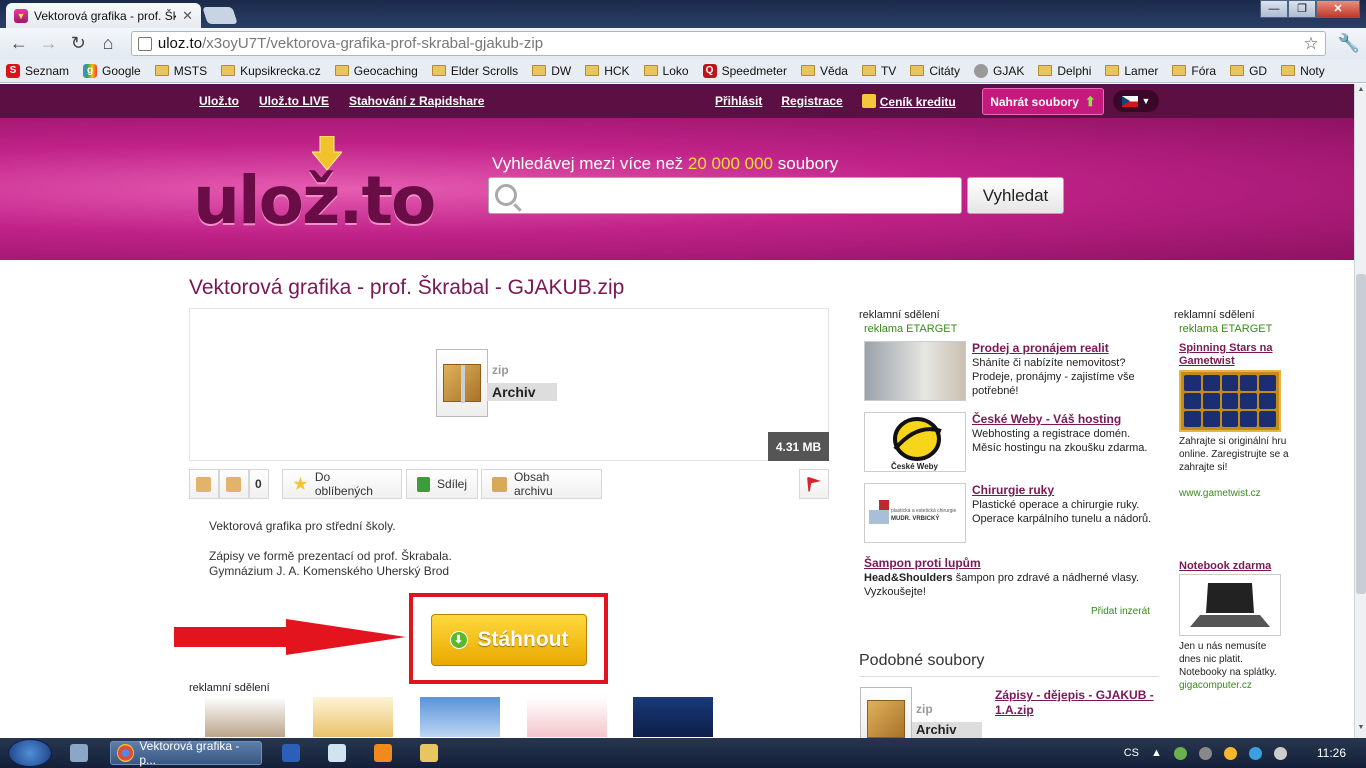 This screenshot has width=1366, height=768. What do you see at coordinates (376, 71) in the screenshot?
I see `bookmark-folder-geocaching: Geocaching` at bounding box center [376, 71].